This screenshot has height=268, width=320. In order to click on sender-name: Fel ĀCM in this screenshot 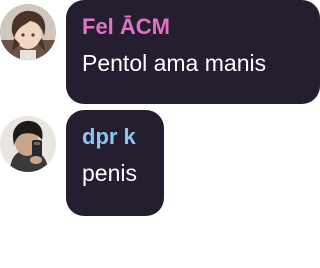, I will do `click(193, 27)`.